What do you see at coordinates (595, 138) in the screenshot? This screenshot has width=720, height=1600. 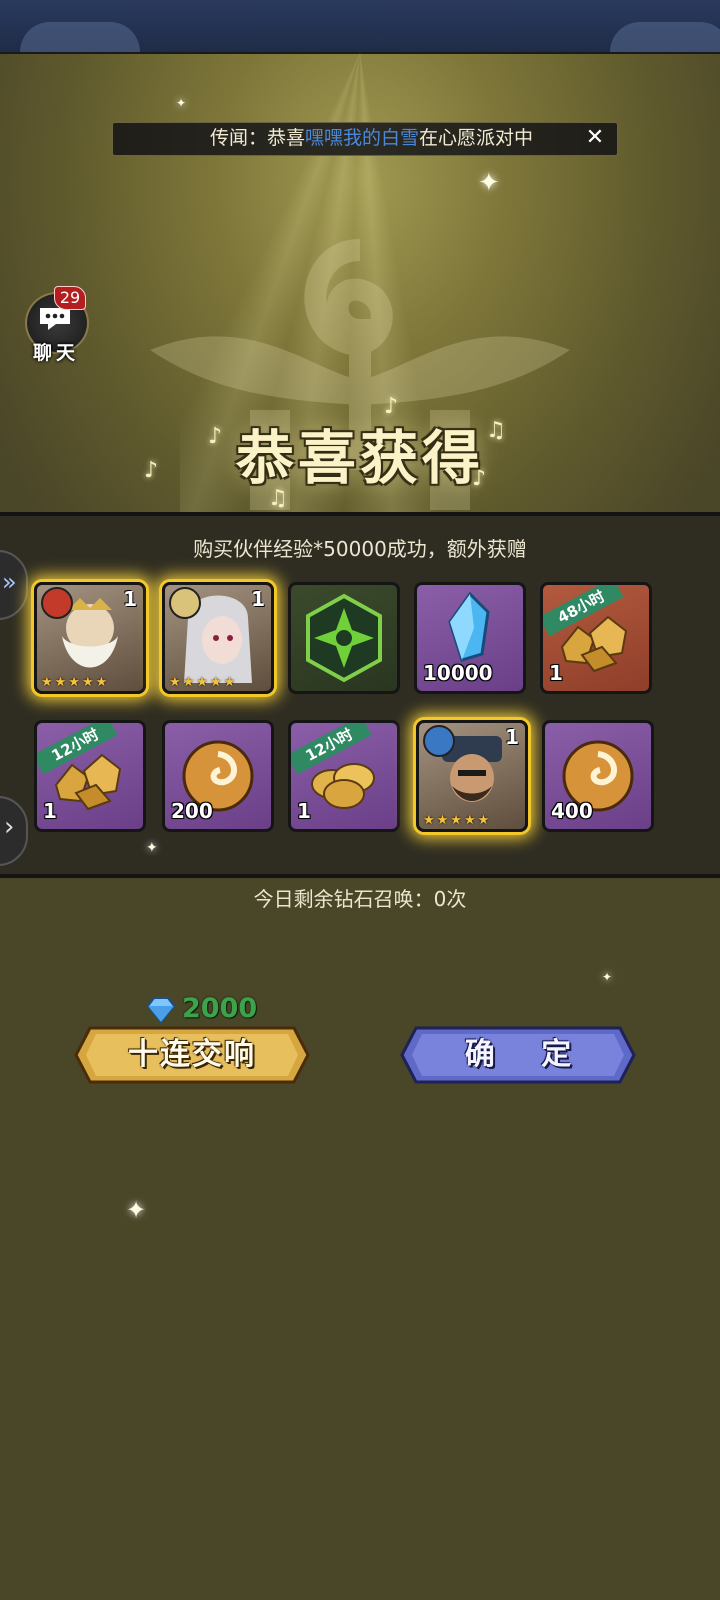 I see `close-icon: ✕` at bounding box center [595, 138].